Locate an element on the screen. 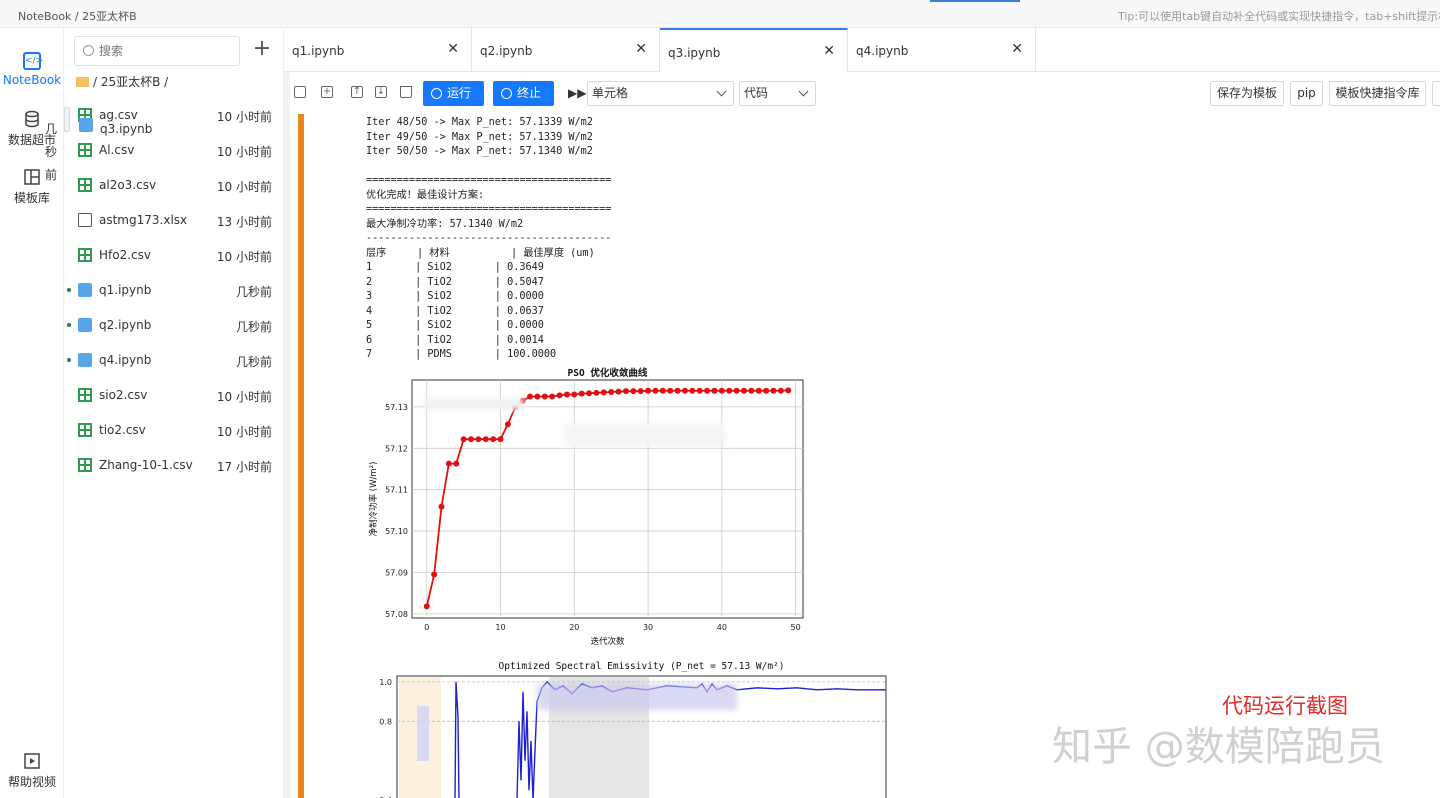 The width and height of the screenshot is (1440, 798). file-name: q1.ipynb is located at coordinates (125, 290).